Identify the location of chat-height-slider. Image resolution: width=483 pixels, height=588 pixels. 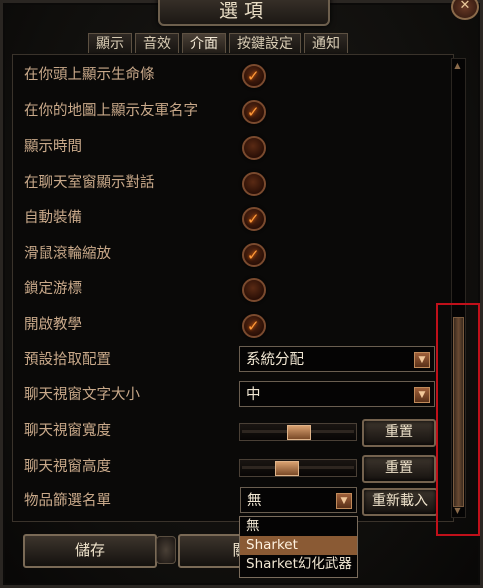
(298, 468).